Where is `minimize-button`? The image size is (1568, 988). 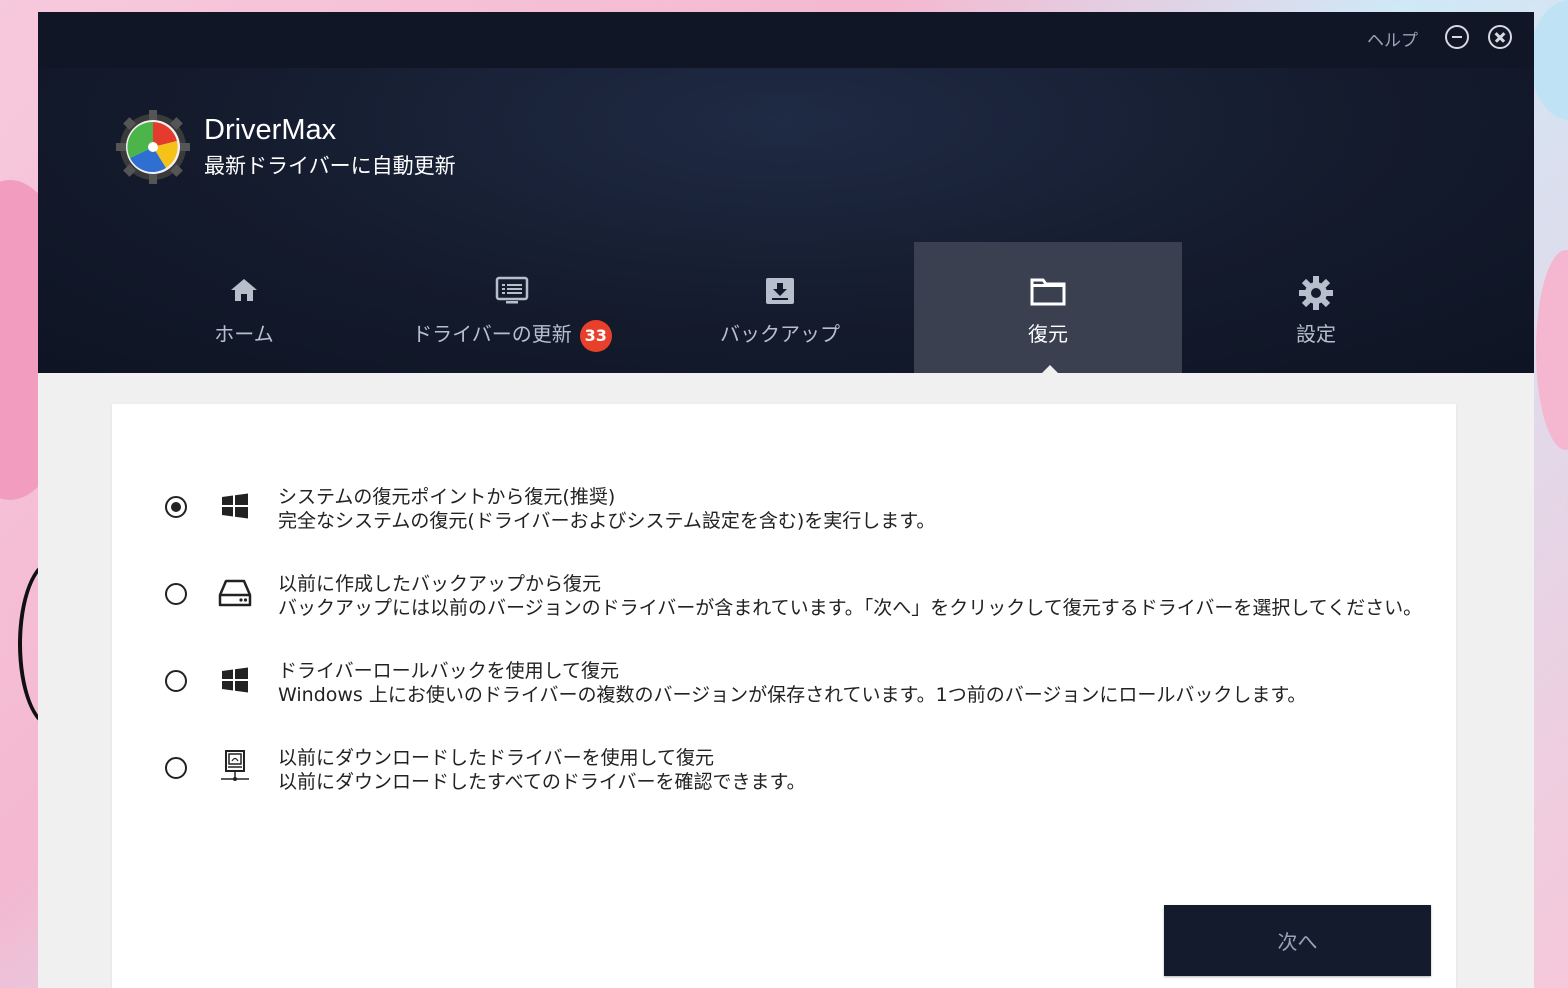 minimize-button is located at coordinates (1457, 37).